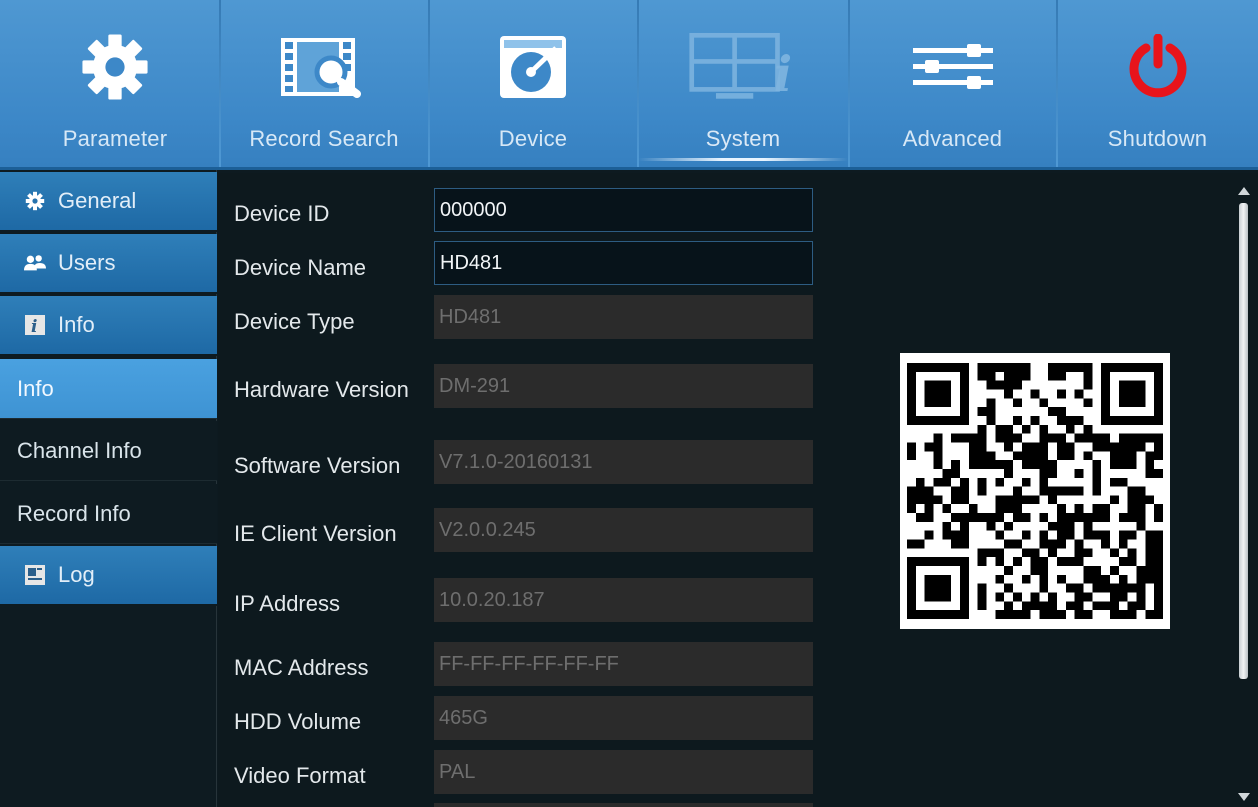  Describe the element at coordinates (533, 67) in the screenshot. I see `device-disk-icon` at that location.